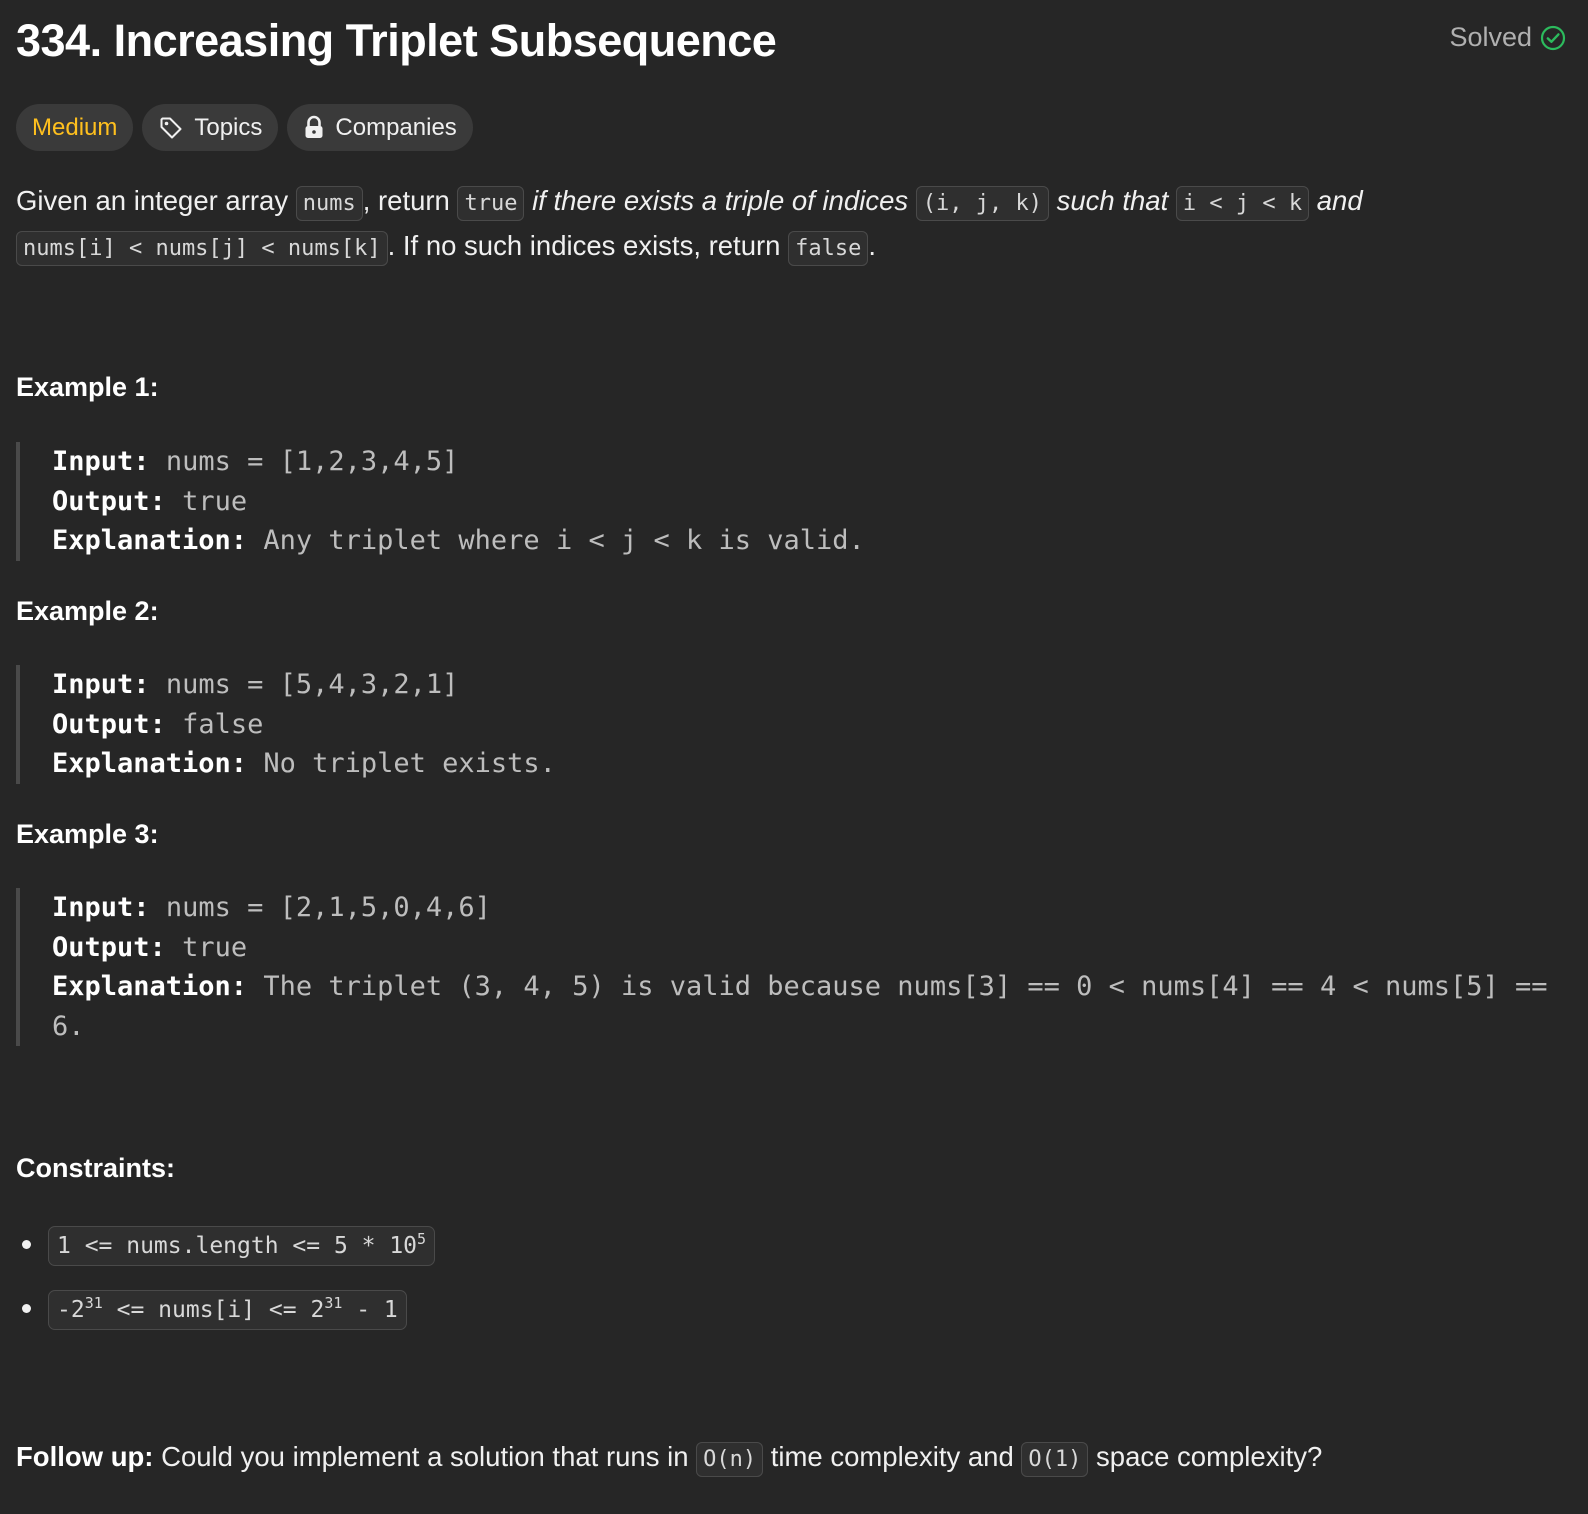 This screenshot has width=1588, height=1514. I want to click on constraint-item: 1 <= nums.length <= 5 * 105, so click(228, 1258).